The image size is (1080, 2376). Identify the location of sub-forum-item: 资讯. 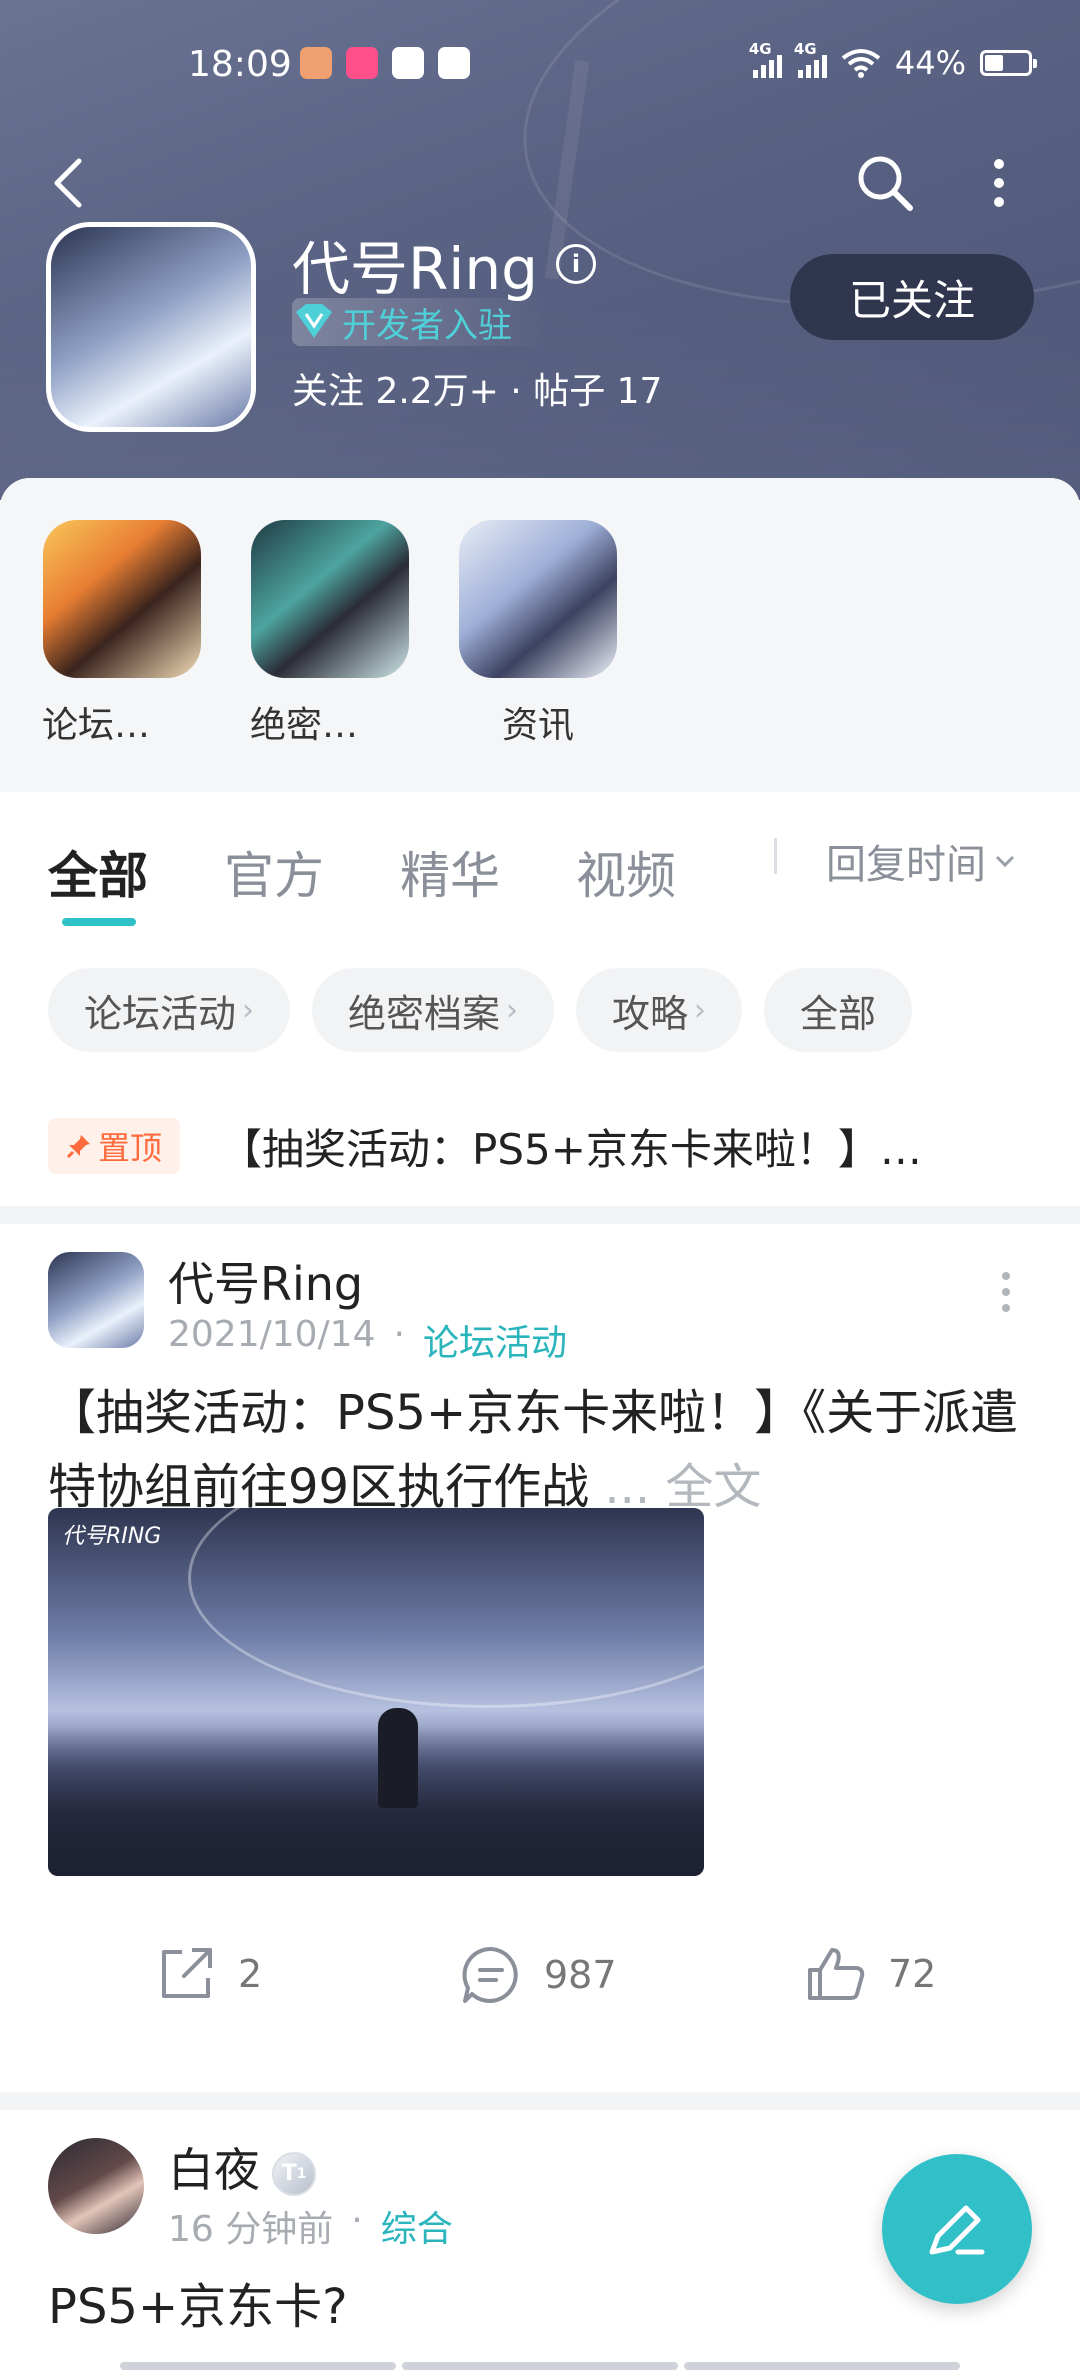
(538, 634).